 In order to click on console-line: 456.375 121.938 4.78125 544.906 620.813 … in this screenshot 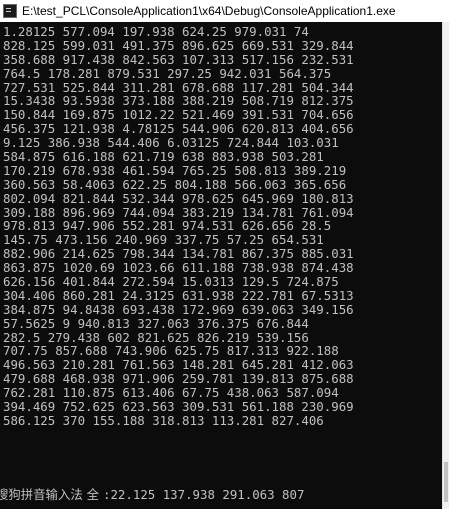, I will do `click(178, 129)`.